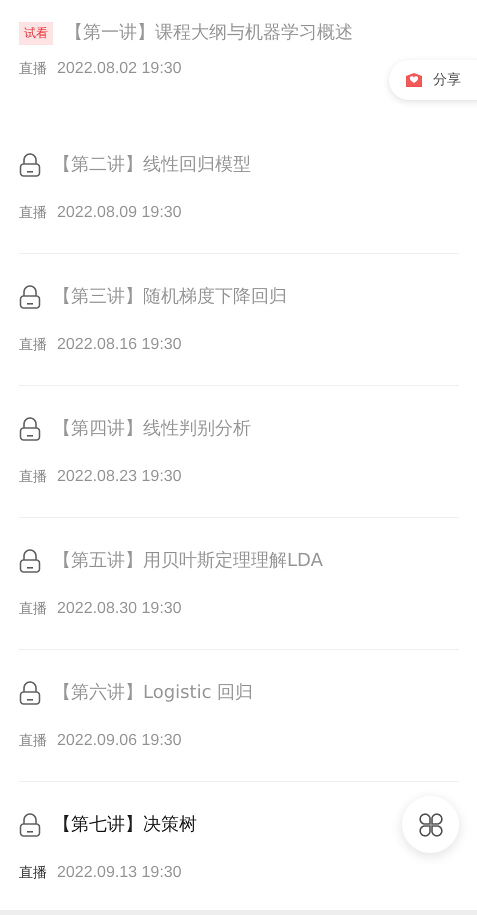  What do you see at coordinates (152, 429) in the screenshot?
I see `lesson-title: 【第四讲】线性判别分析` at bounding box center [152, 429].